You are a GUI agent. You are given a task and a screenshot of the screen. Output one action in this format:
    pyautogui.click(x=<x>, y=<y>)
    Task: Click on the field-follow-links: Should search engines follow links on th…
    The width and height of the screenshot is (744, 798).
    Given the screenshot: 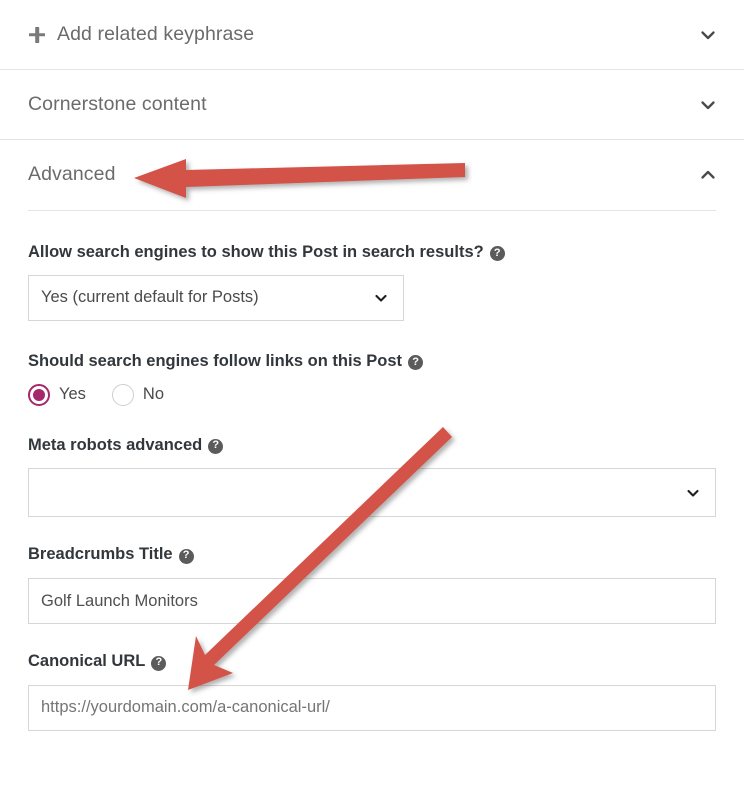 What is the action you would take?
    pyautogui.click(x=372, y=379)
    